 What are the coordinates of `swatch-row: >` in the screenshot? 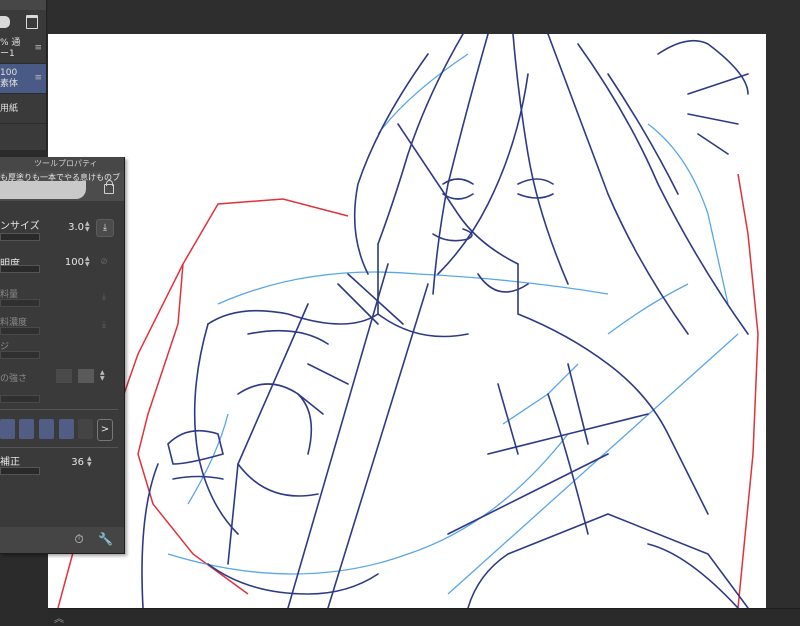 It's located at (62, 430).